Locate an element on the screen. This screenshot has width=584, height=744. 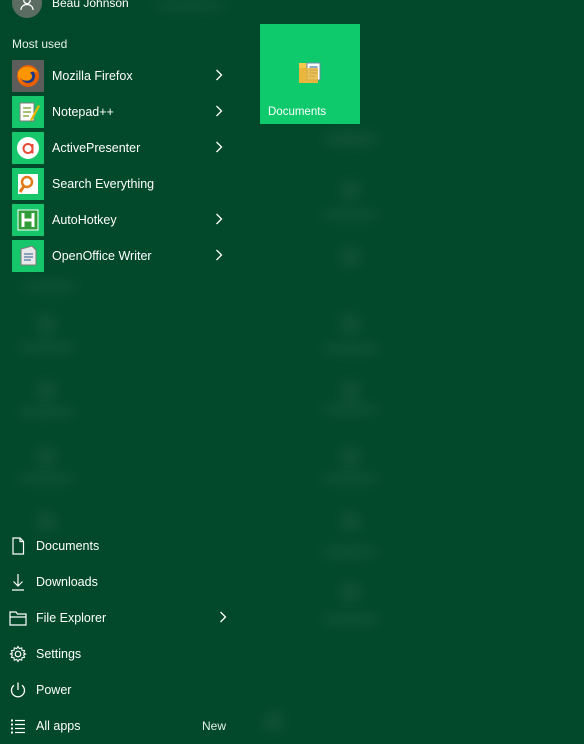
avatar is located at coordinates (27, 9).